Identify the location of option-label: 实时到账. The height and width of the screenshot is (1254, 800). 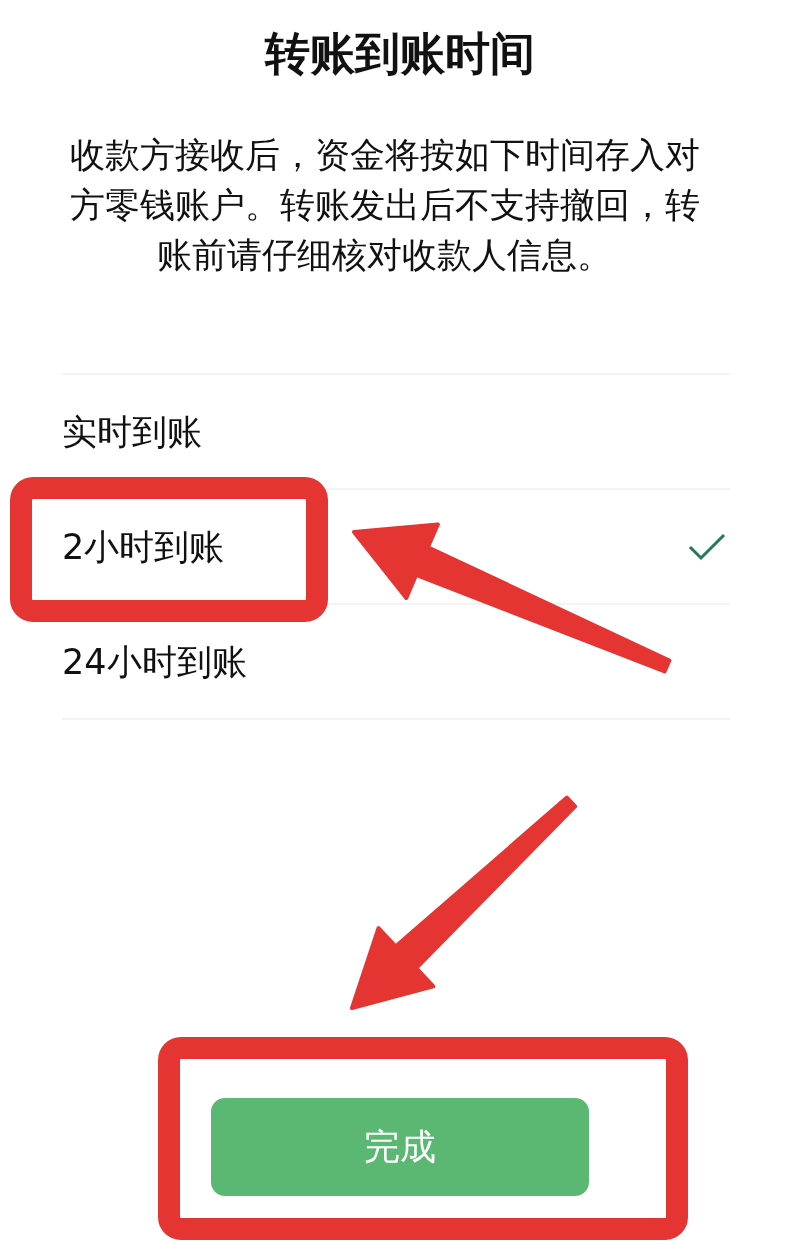
(132, 431).